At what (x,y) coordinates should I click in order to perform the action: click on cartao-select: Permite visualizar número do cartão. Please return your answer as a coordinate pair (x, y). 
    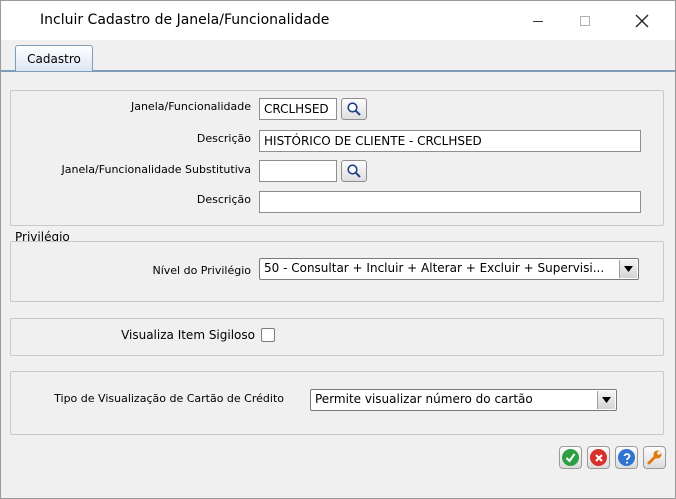
    Looking at the image, I should click on (463, 400).